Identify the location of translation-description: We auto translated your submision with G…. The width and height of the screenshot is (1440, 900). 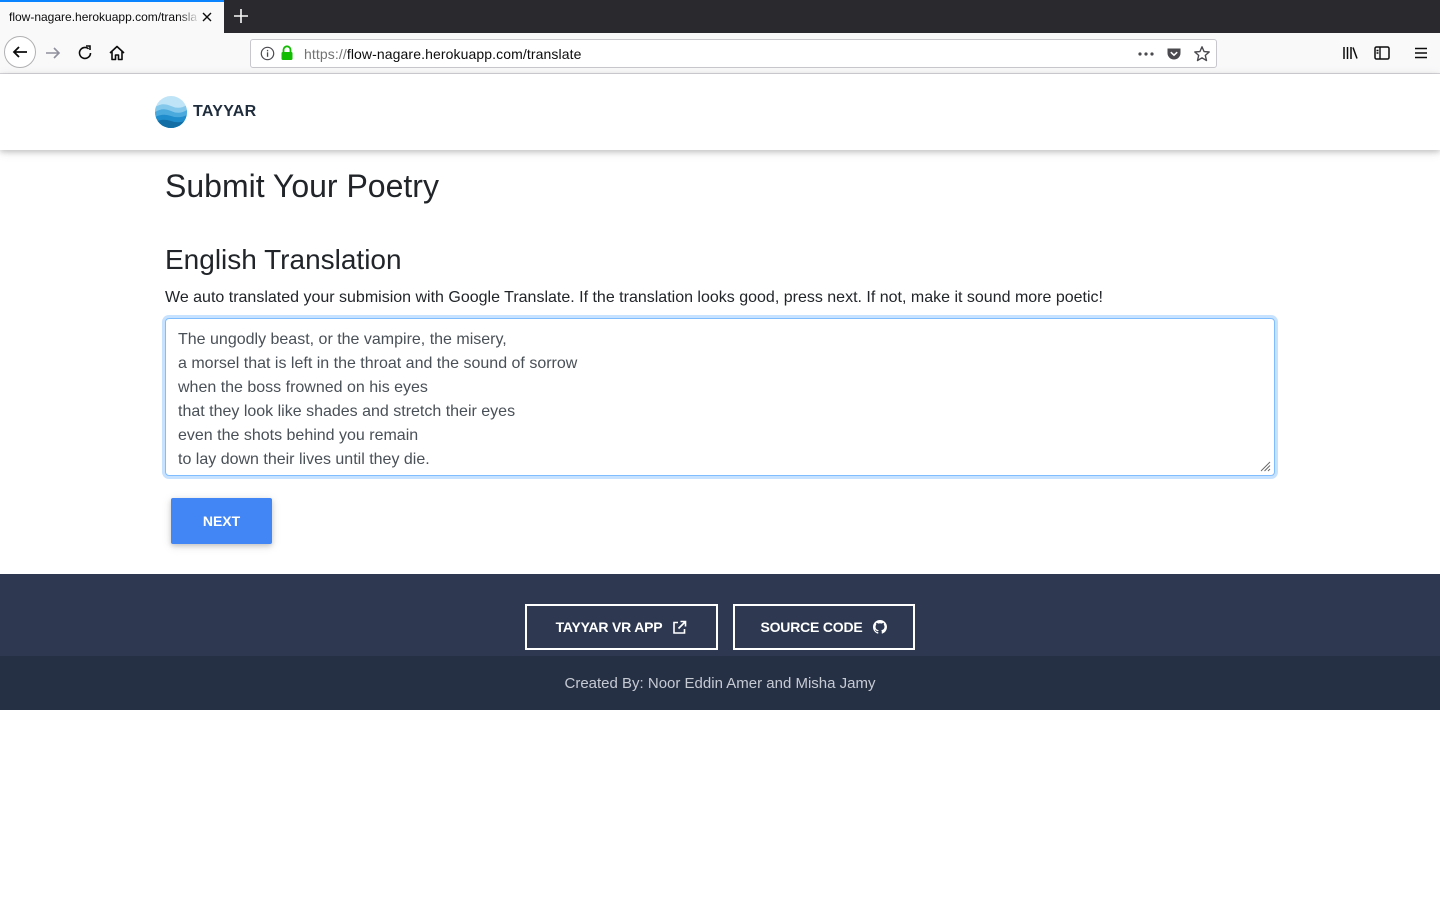
(634, 297).